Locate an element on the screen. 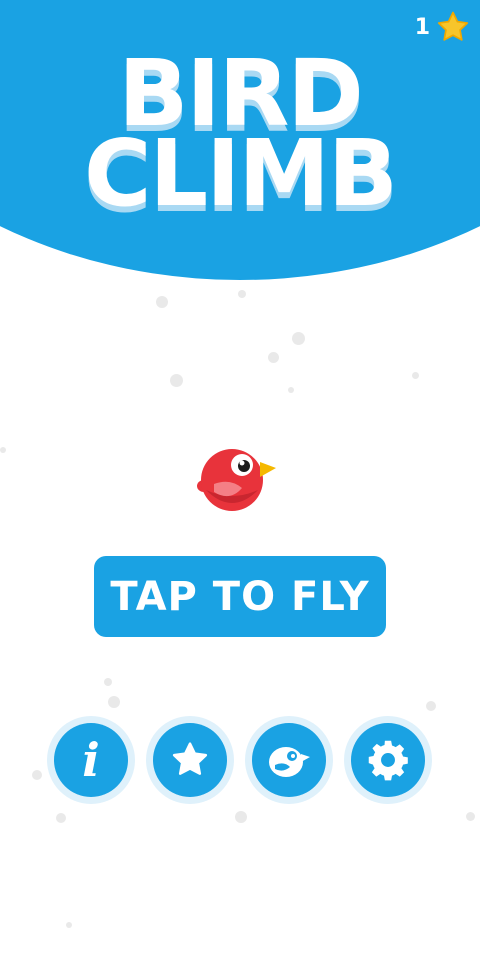 This screenshot has width=480, height=960. info-button: i is located at coordinates (91, 760).